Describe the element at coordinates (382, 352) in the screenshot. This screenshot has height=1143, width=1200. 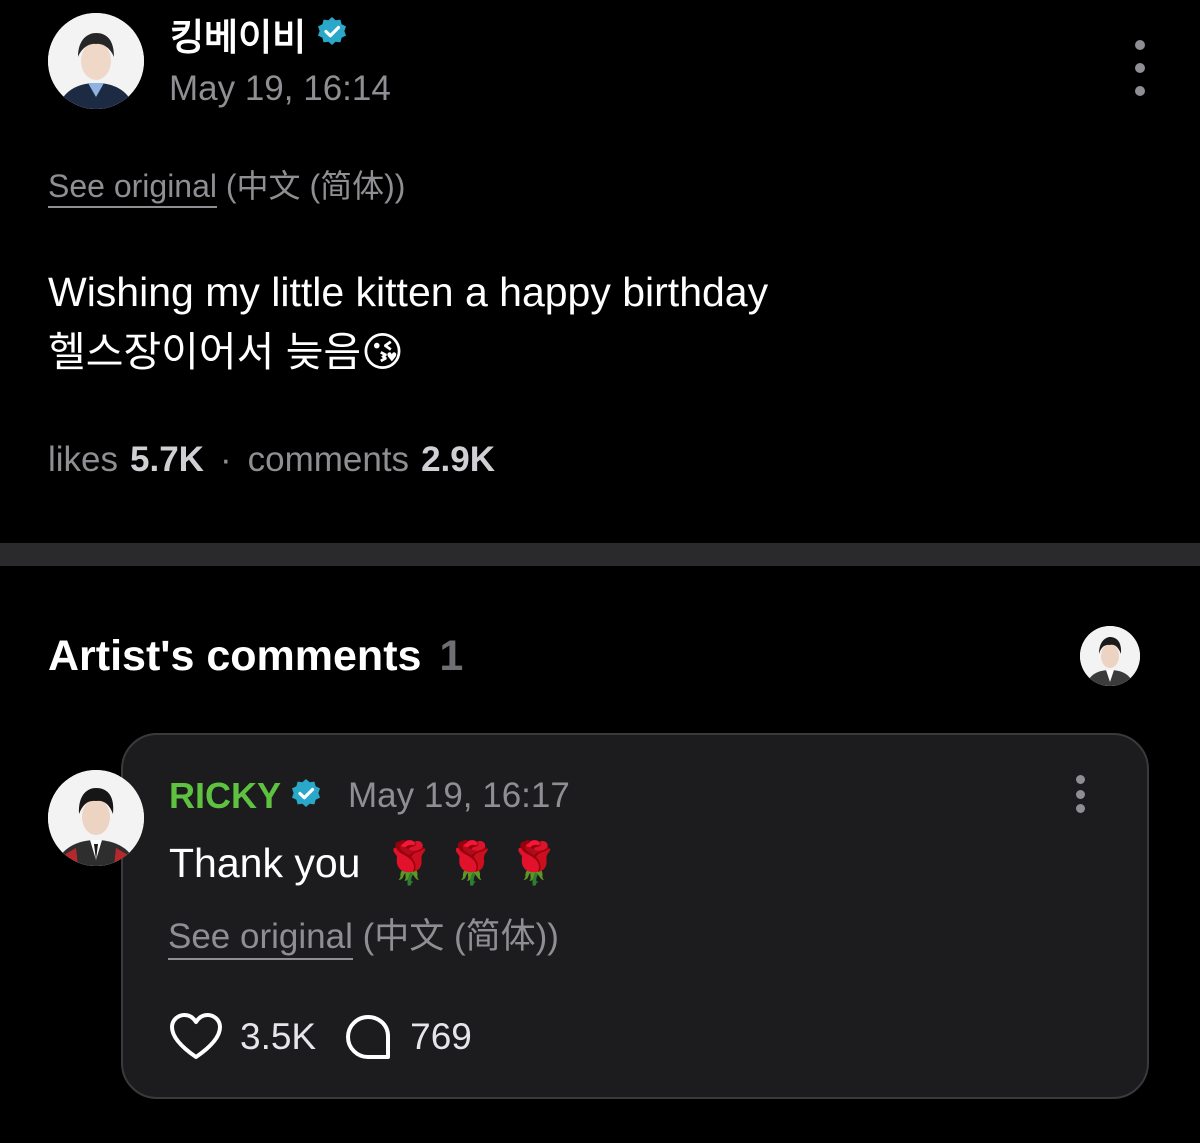
I see `kiss-emoji: 😘` at that location.